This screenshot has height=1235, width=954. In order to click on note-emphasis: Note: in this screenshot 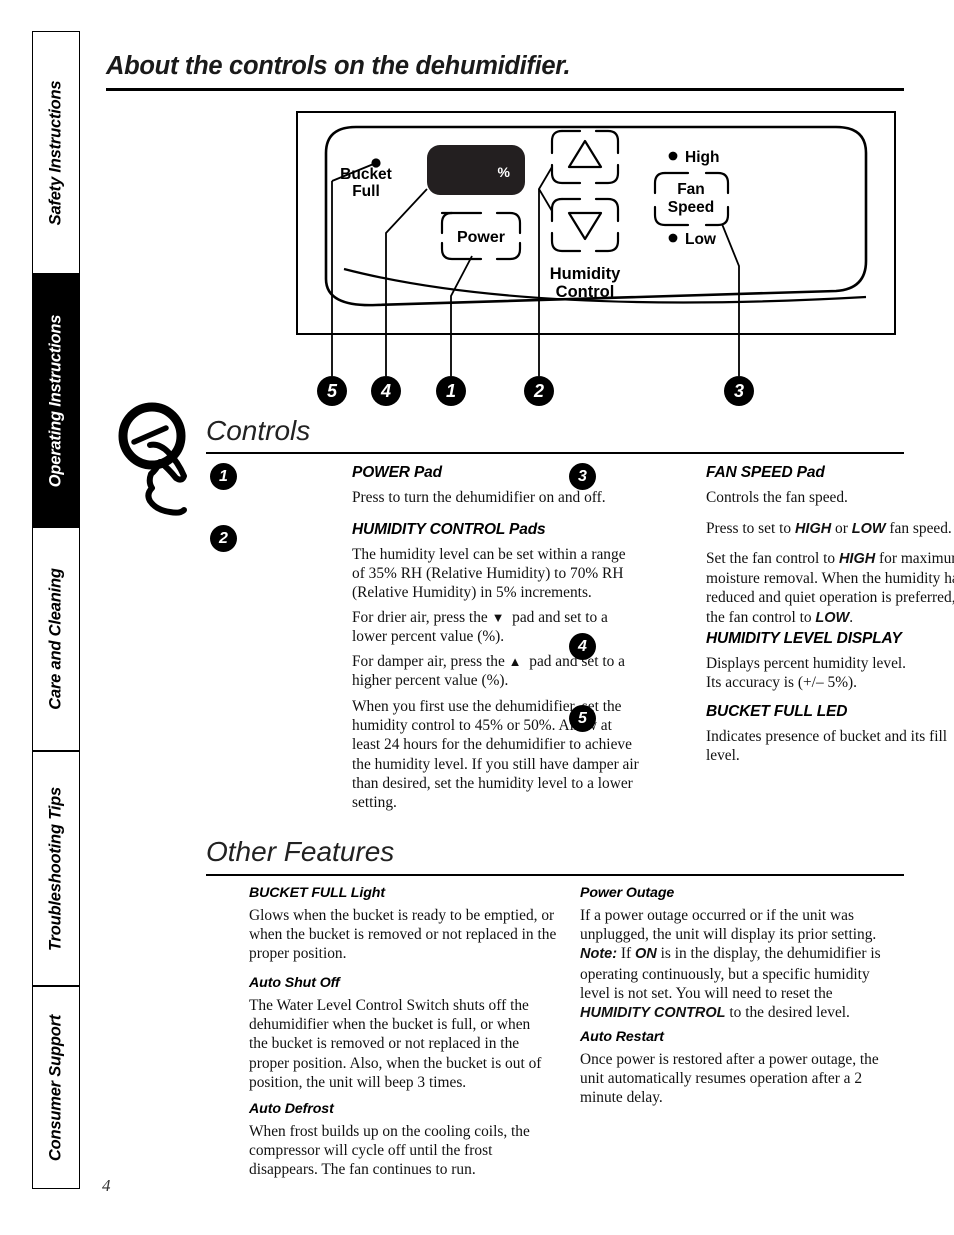, I will do `click(599, 954)`.